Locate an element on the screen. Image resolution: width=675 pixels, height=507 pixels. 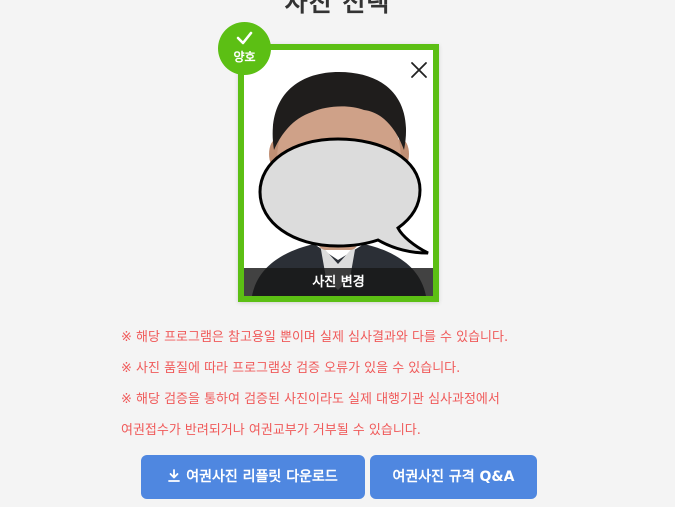
portrait-photo is located at coordinates (338, 173).